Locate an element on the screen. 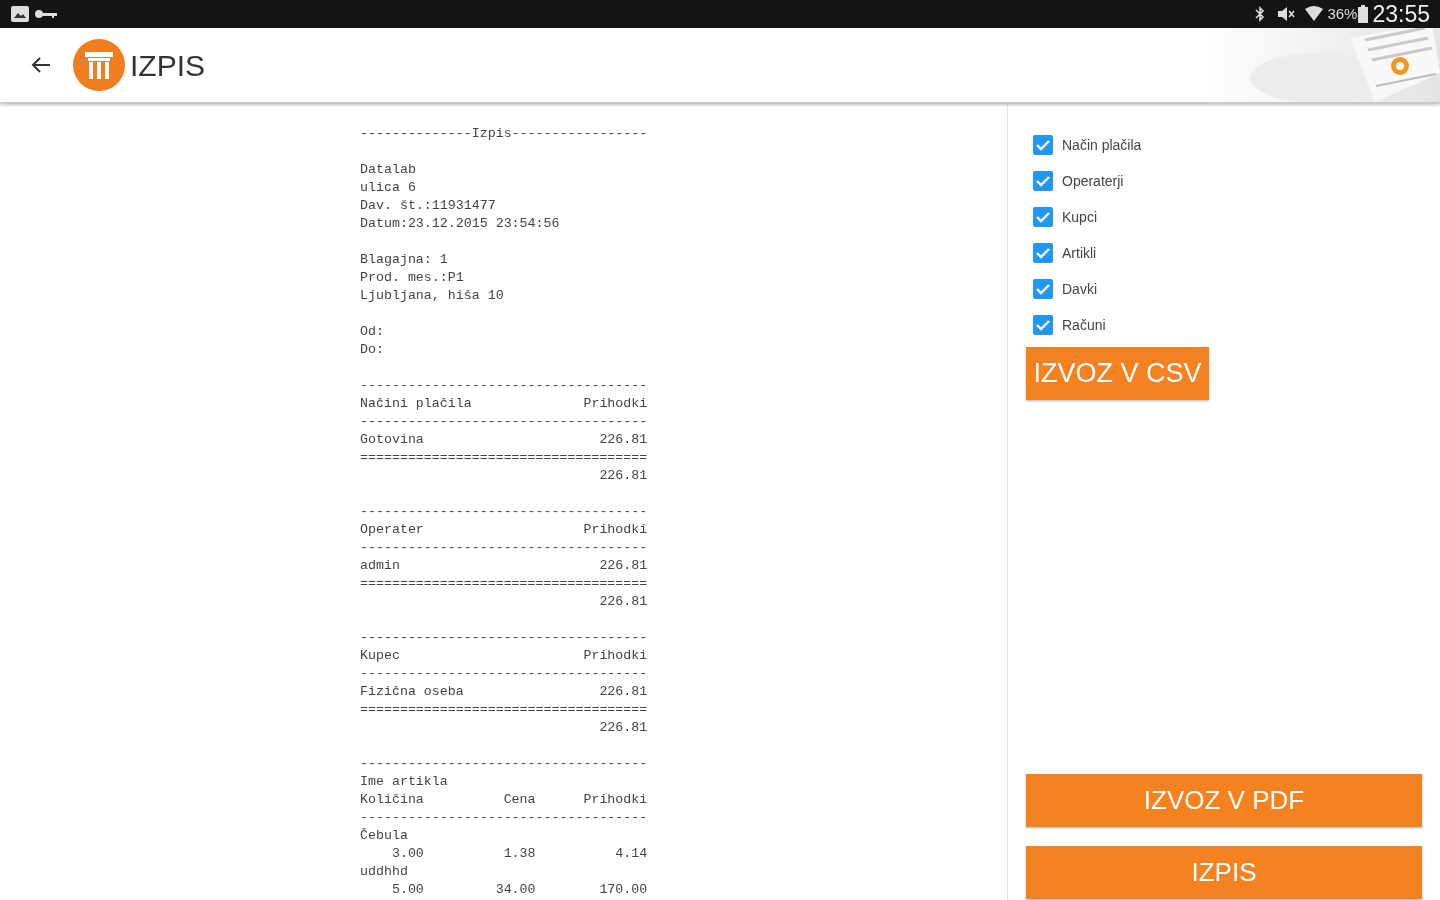 This screenshot has width=1440, height=900. battery-icon is located at coordinates (1363, 14).